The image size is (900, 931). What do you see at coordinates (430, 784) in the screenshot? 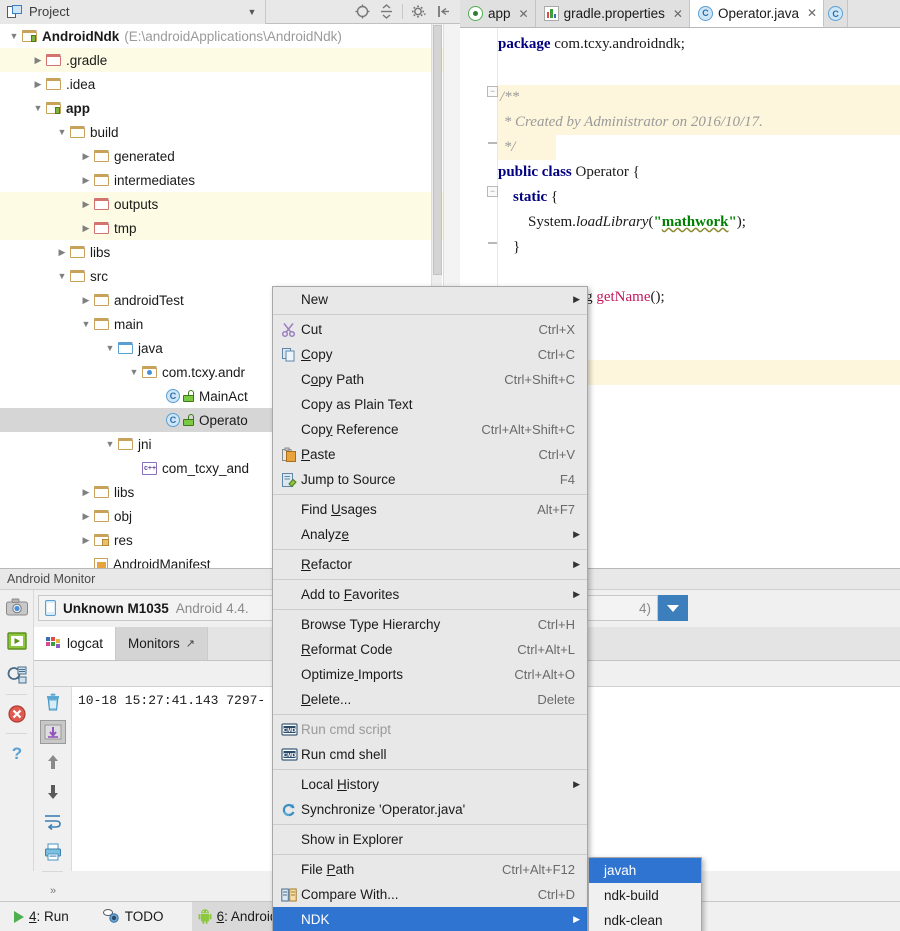
I see `menu-item-local-history: Local History ▶` at bounding box center [430, 784].